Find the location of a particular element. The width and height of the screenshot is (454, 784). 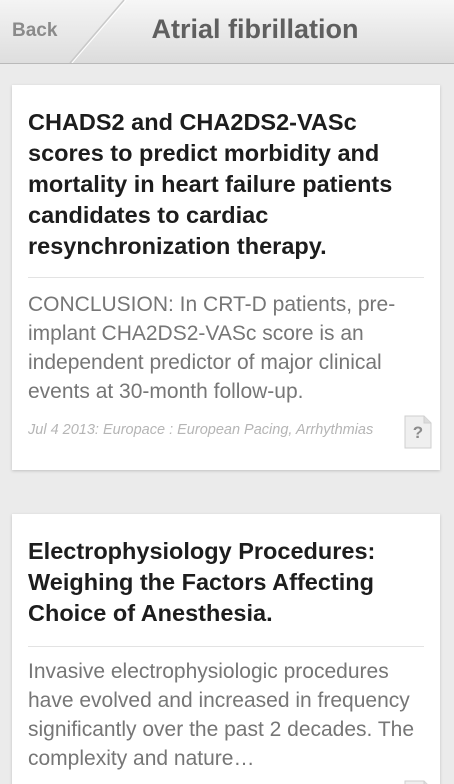

page-title: Atrial fibrillation is located at coordinates (255, 29).